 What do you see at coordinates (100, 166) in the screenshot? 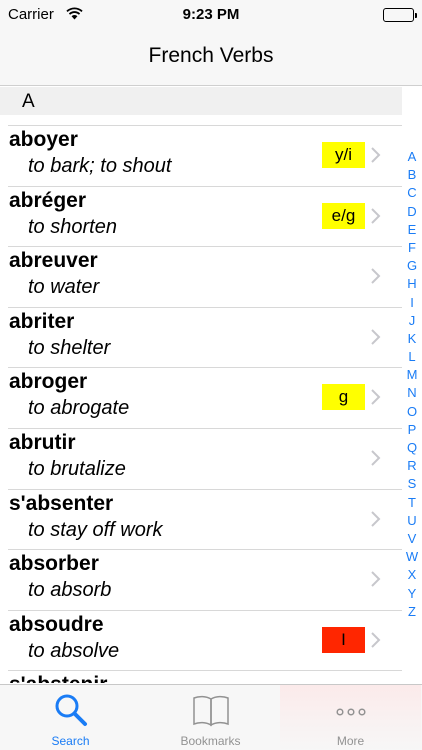
I see `verb-translation: to bark; to shout` at bounding box center [100, 166].